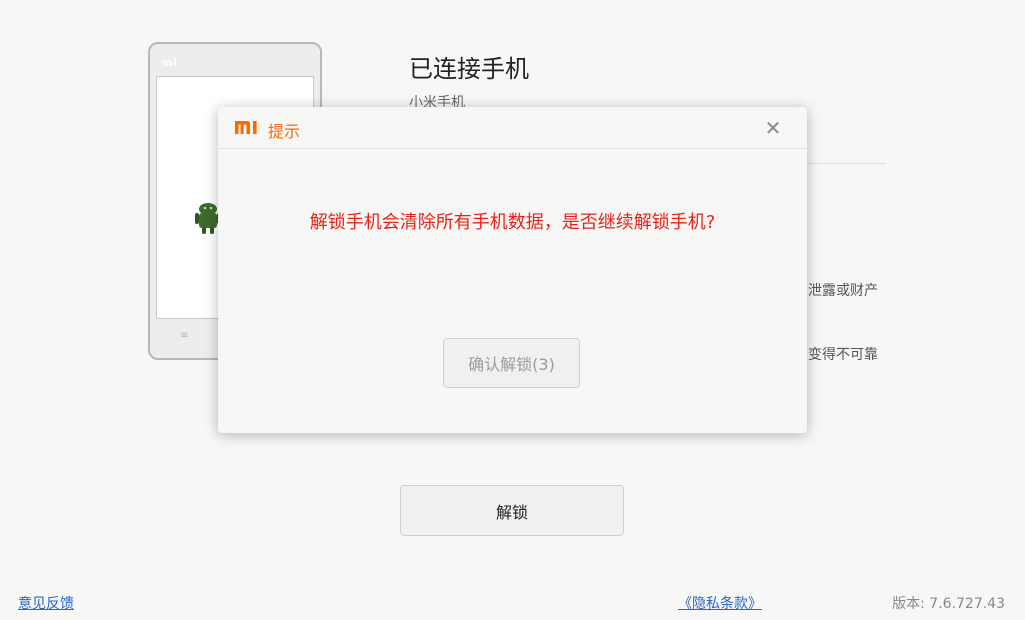 The height and width of the screenshot is (620, 1025). Describe the element at coordinates (843, 163) in the screenshot. I see `divider` at that location.